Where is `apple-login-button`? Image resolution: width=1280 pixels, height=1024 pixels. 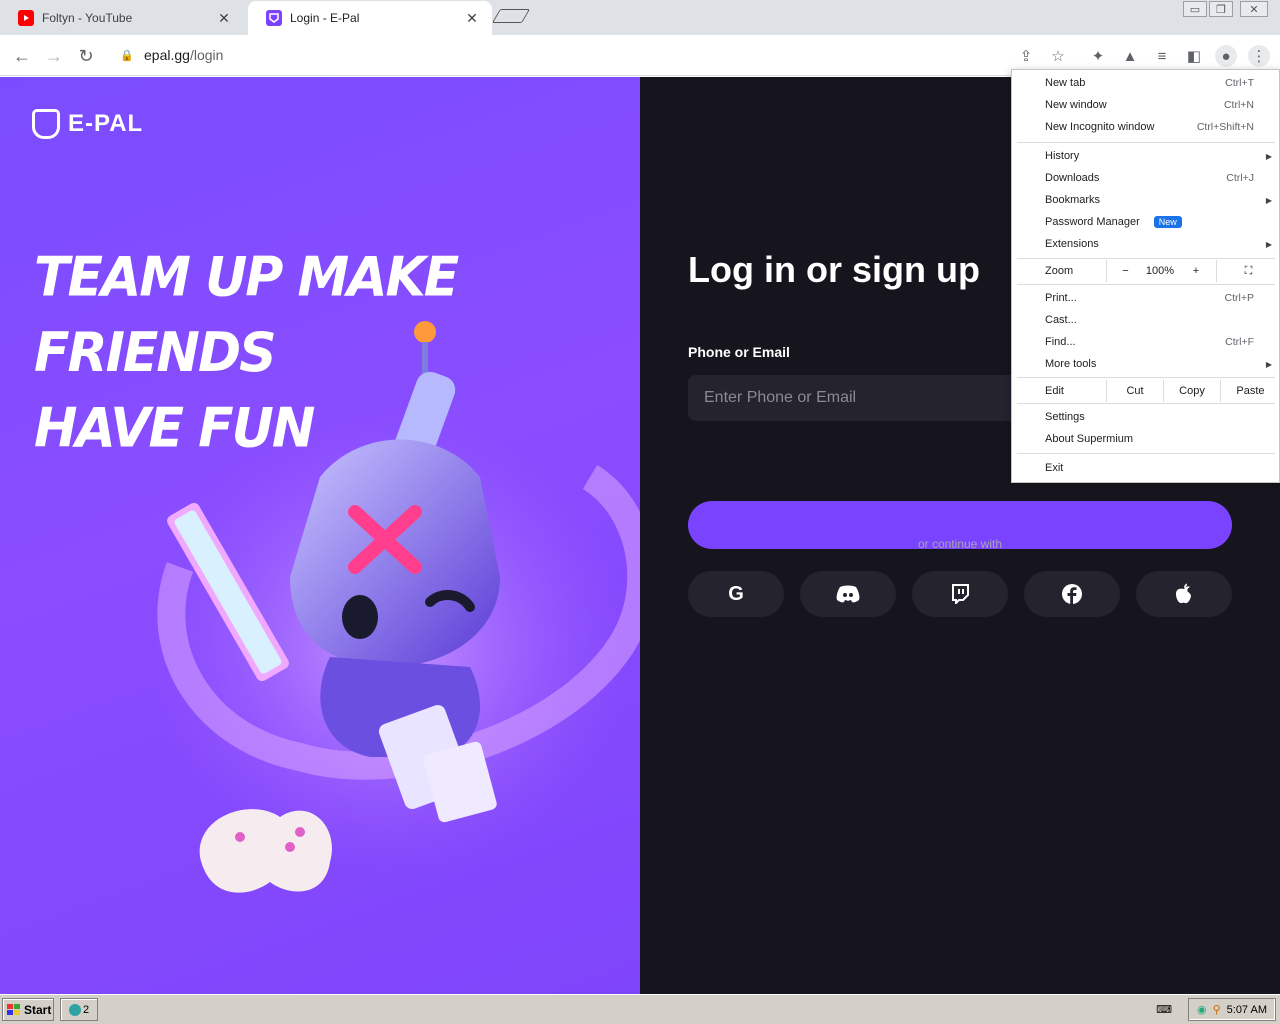
apple-login-button is located at coordinates (1184, 594).